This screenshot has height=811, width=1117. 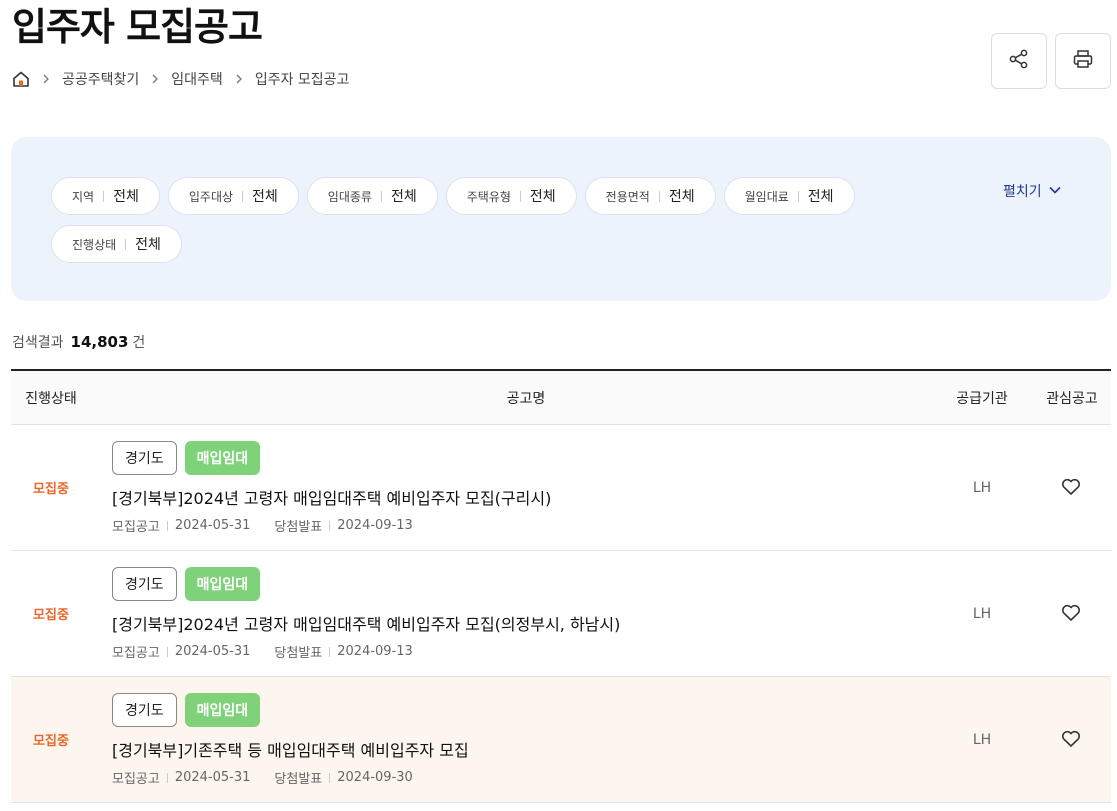 What do you see at coordinates (211, 196) in the screenshot?
I see `filter-label: 입주대상` at bounding box center [211, 196].